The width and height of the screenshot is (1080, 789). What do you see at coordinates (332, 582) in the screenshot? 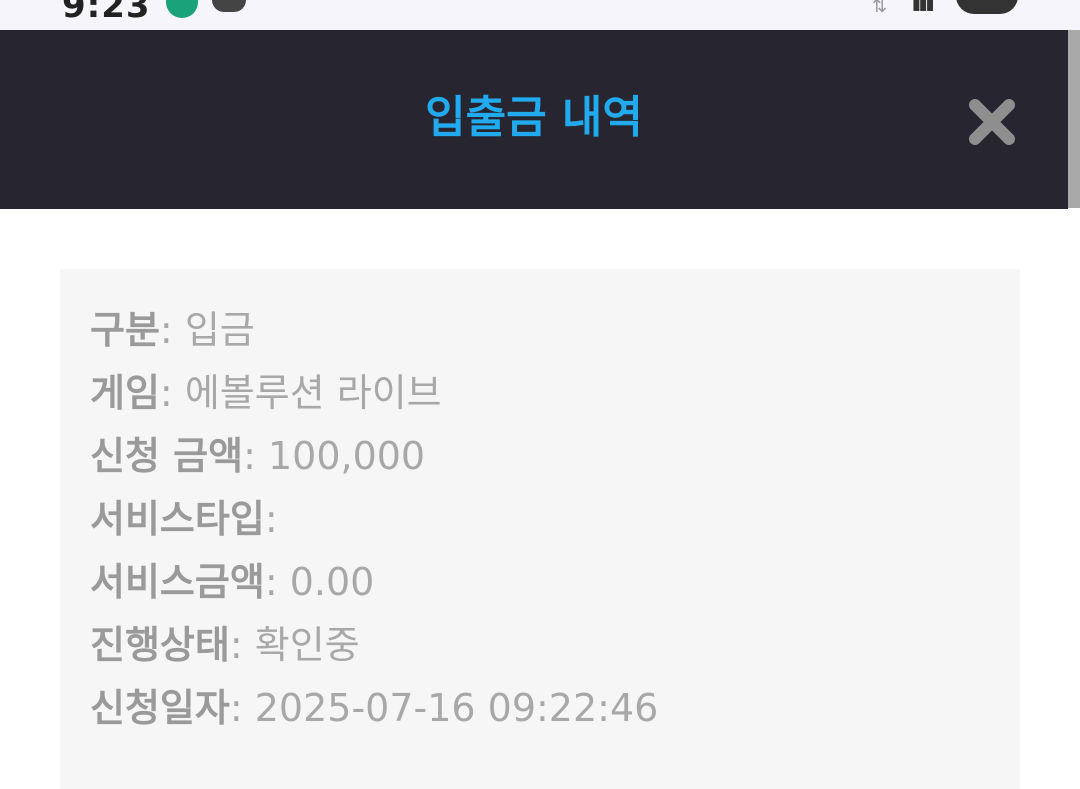
I see `detail-value: 0.00` at bounding box center [332, 582].